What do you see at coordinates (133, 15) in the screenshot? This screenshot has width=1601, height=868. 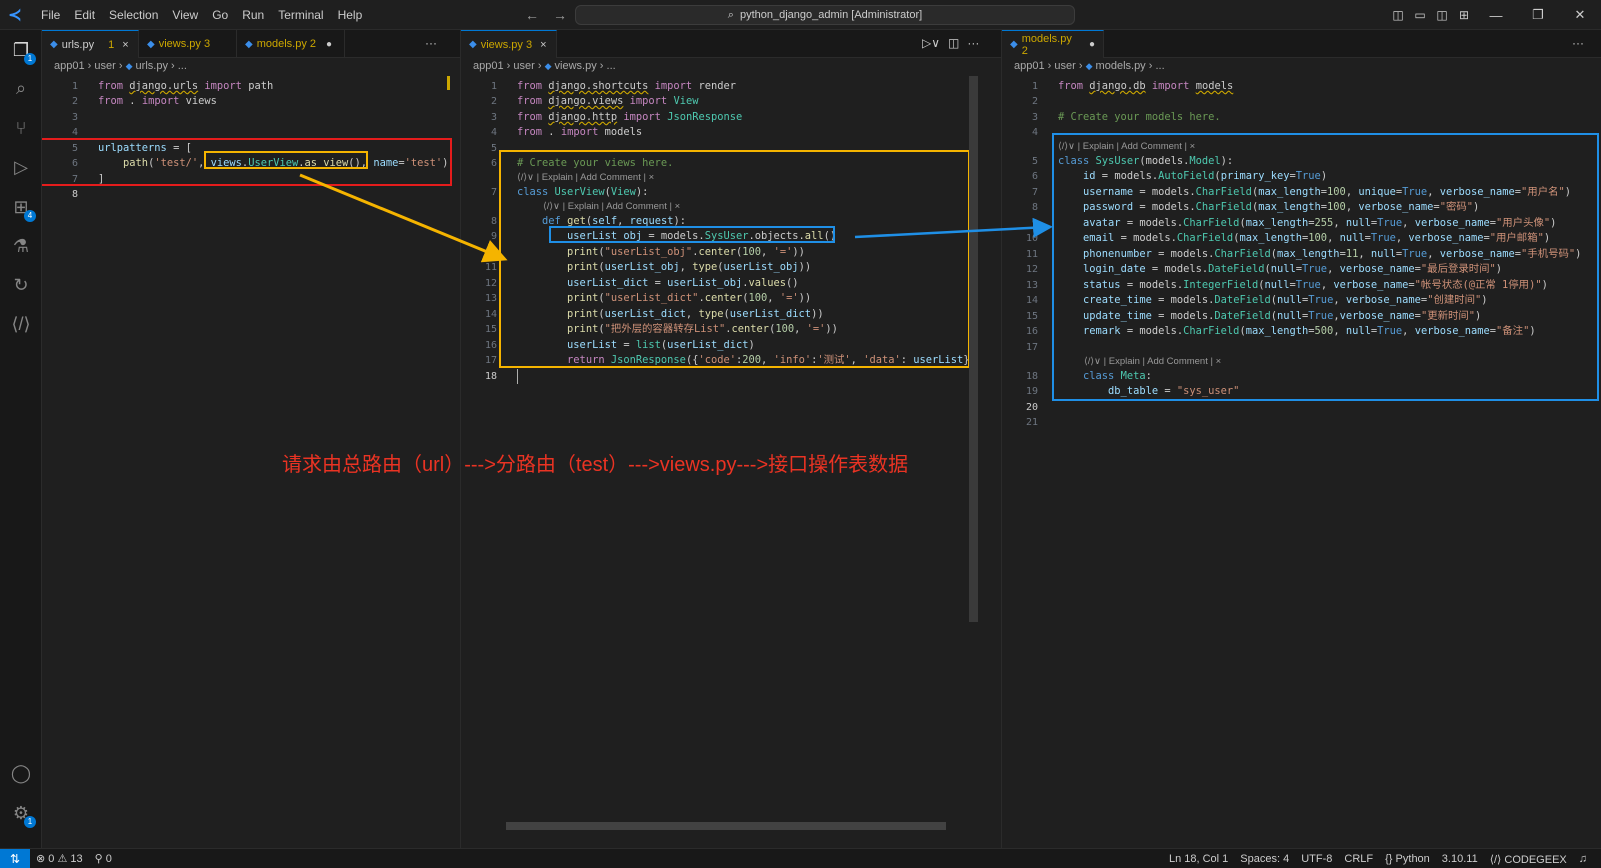 I see `menu-selection: Selection` at bounding box center [133, 15].